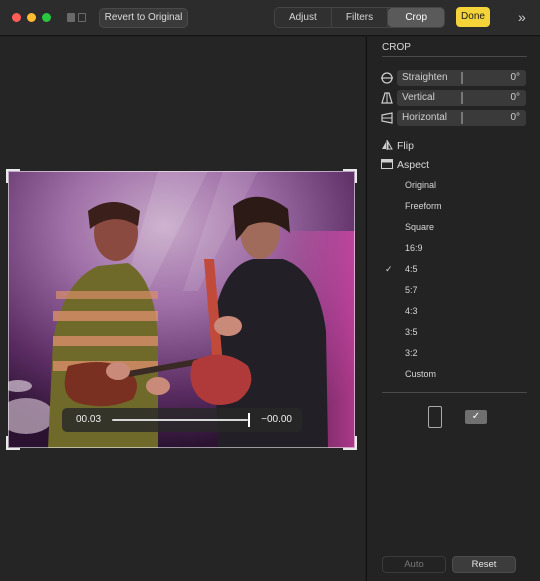 The height and width of the screenshot is (581, 540). I want to click on straighten-value: 0°, so click(515, 77).